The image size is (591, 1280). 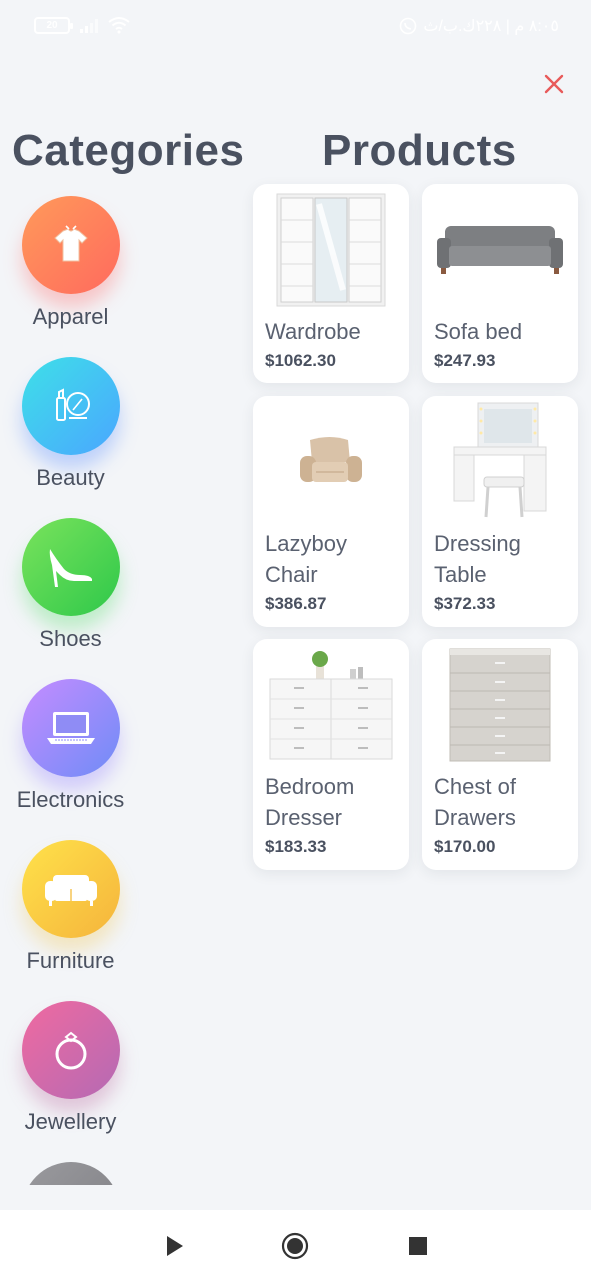 What do you see at coordinates (70, 316) in the screenshot?
I see `category-label: Apparel` at bounding box center [70, 316].